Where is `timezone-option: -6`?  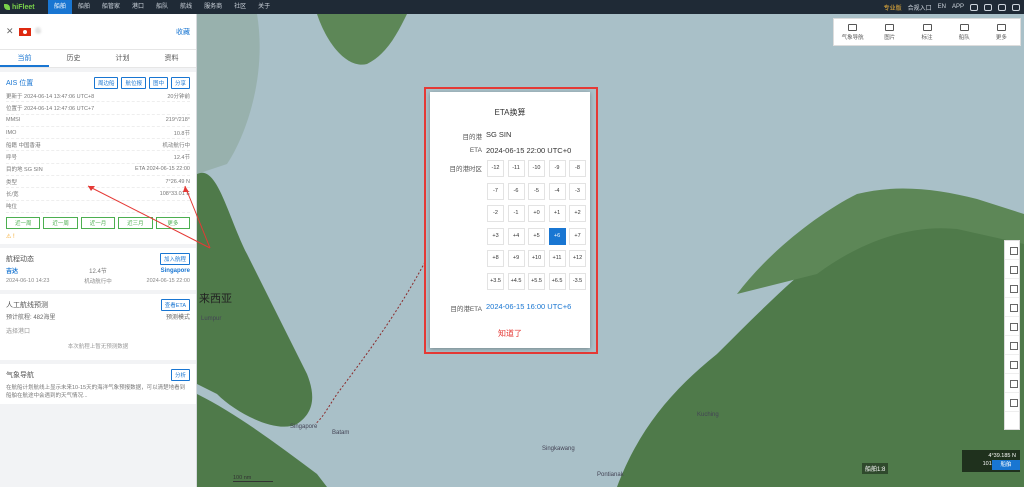 timezone-option: -6 is located at coordinates (516, 191).